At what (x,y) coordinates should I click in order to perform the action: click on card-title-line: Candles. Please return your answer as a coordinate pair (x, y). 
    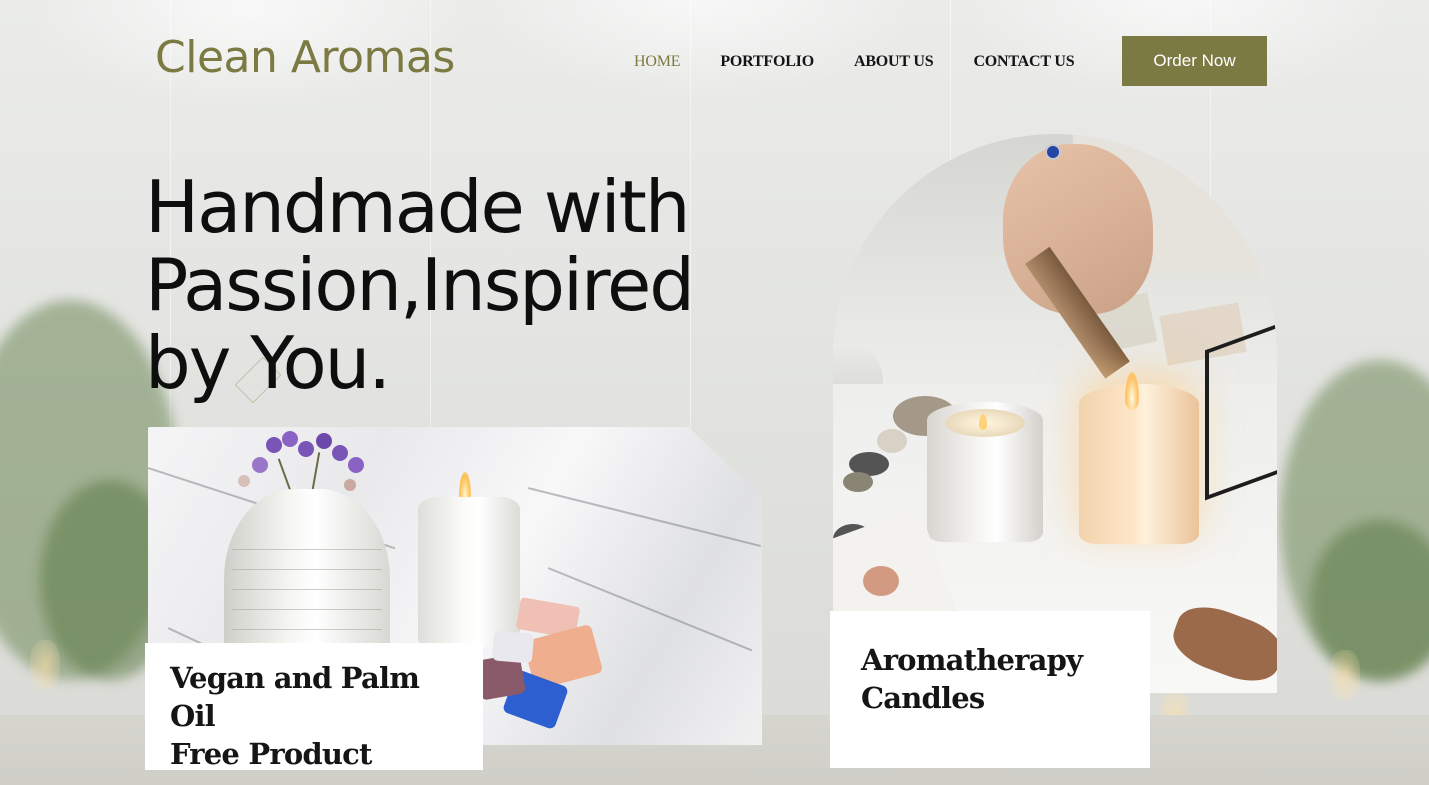
    Looking at the image, I should click on (923, 698).